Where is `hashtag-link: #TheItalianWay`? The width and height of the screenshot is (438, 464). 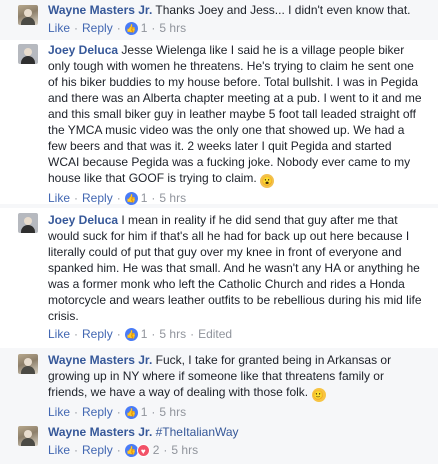 hashtag-link: #TheItalianWay is located at coordinates (197, 432).